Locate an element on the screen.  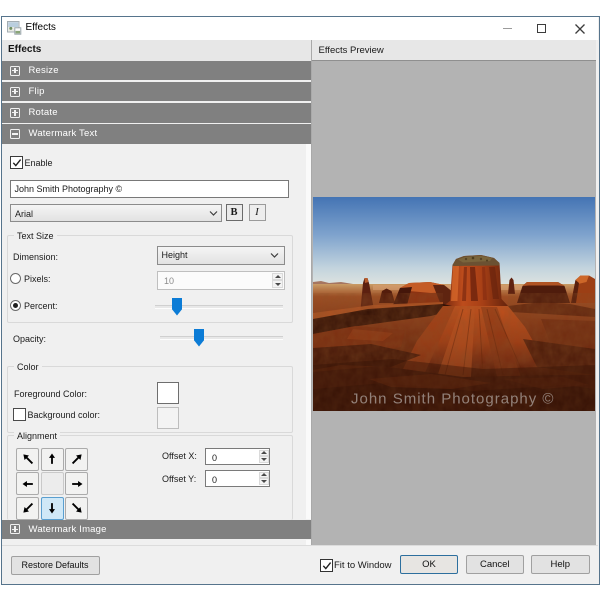
svg-text: John Smith Photography © is located at coordinates (453, 399).